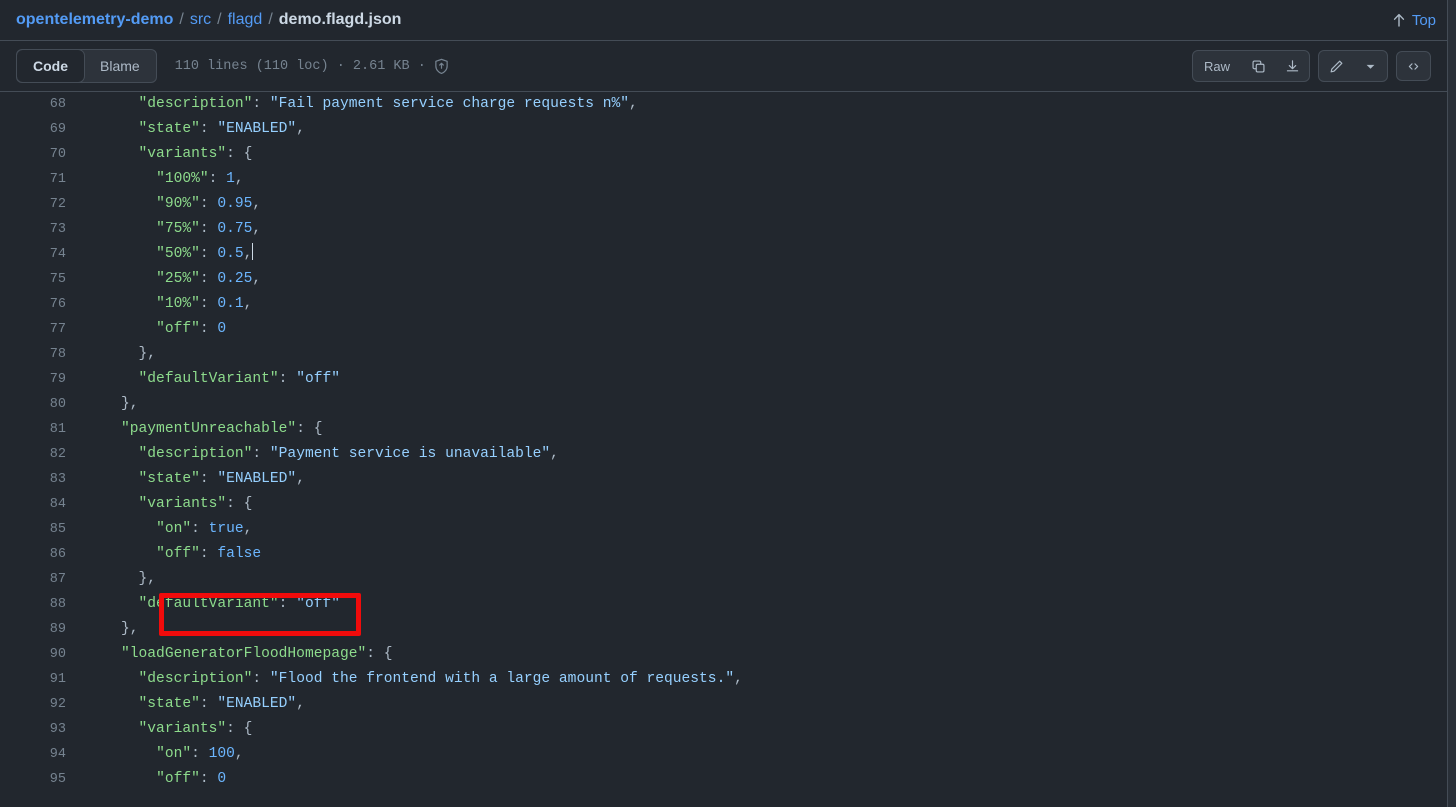  Describe the element at coordinates (723, 354) in the screenshot. I see `code-line: 78 },` at that location.